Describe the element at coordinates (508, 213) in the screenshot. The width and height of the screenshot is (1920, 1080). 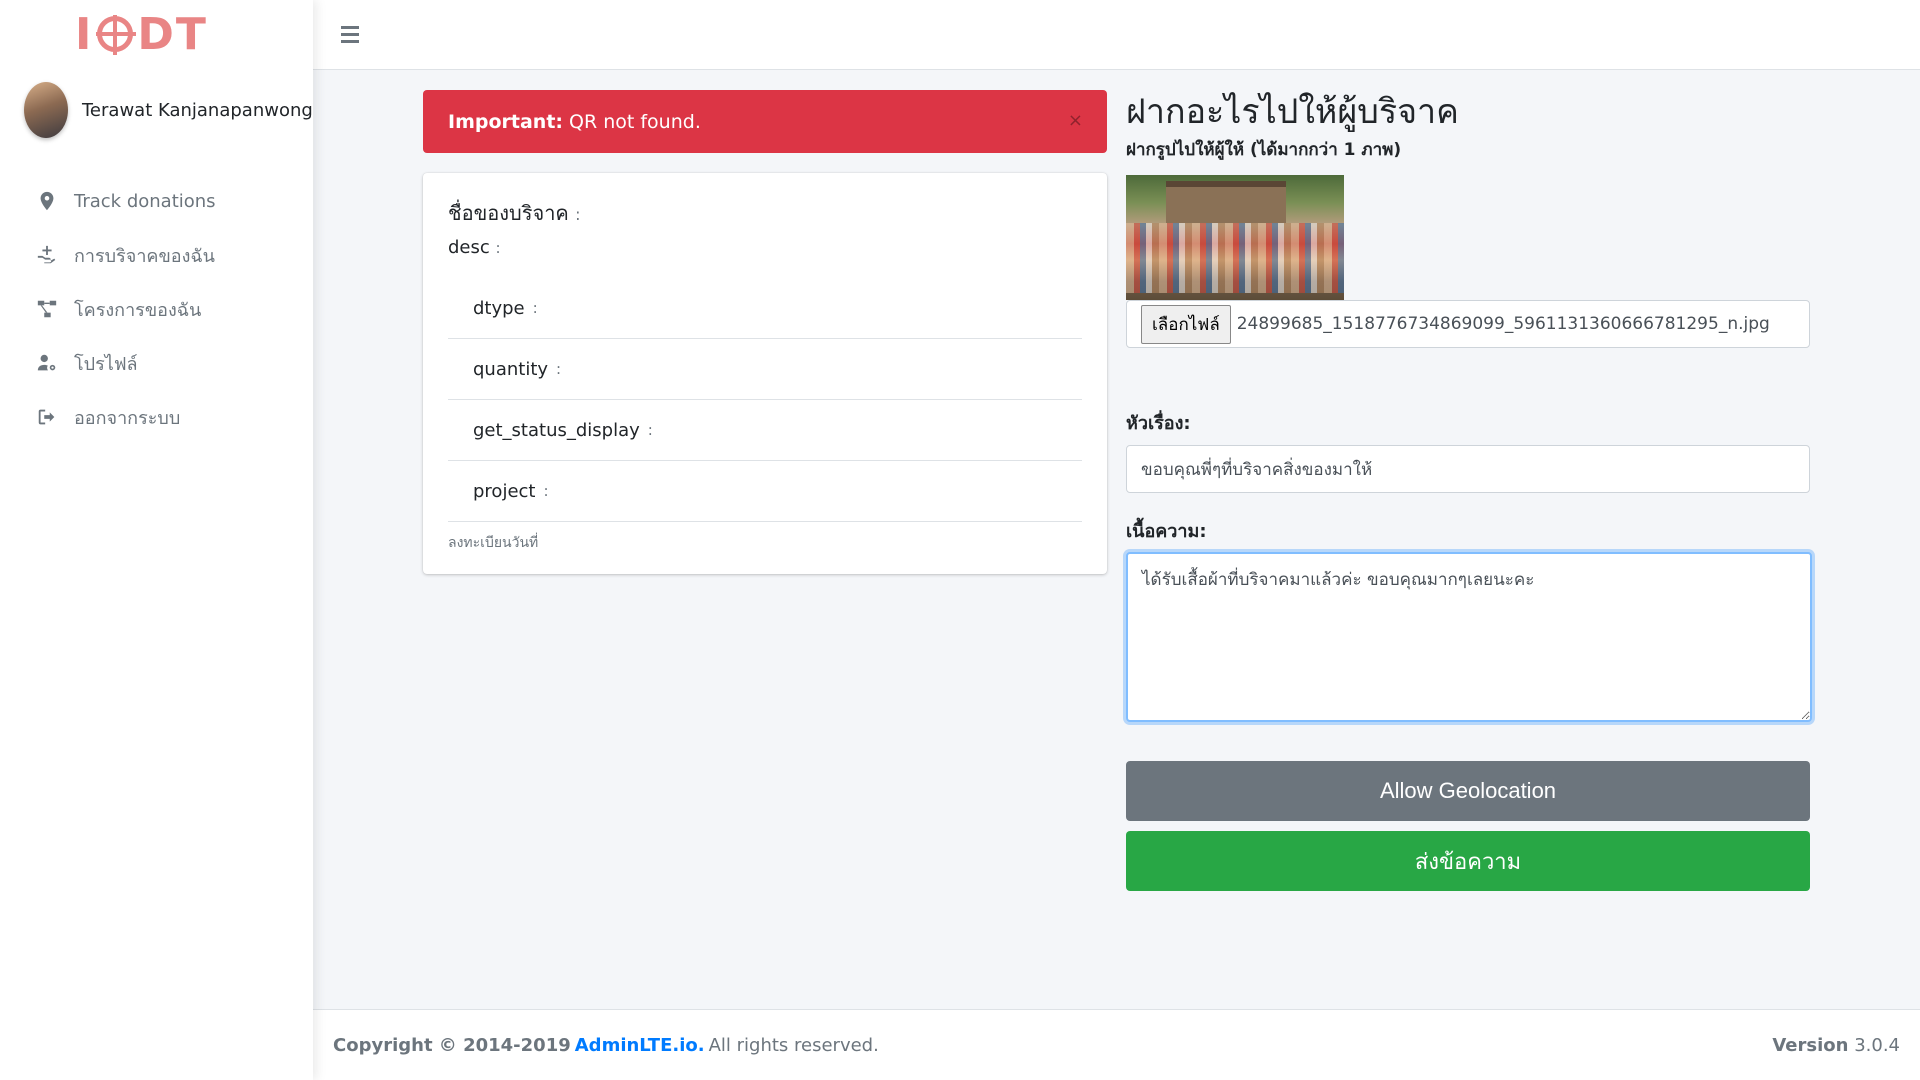
I see `donation-name-label: ชื่อของบริจาค` at that location.